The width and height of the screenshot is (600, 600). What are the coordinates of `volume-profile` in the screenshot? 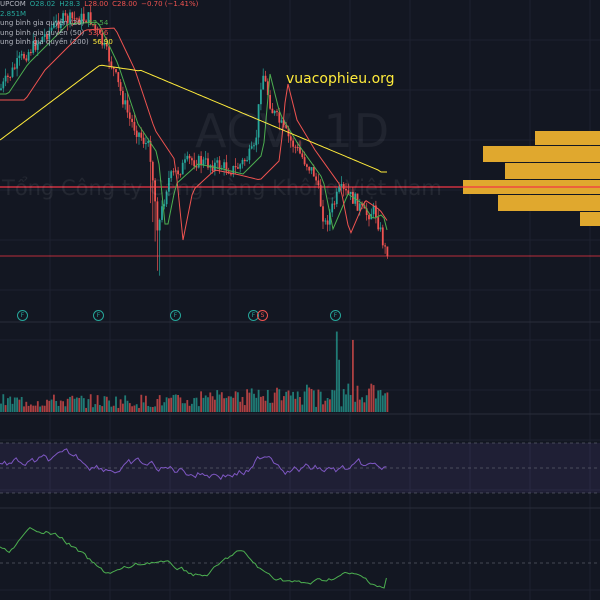 It's located at (531, 178).